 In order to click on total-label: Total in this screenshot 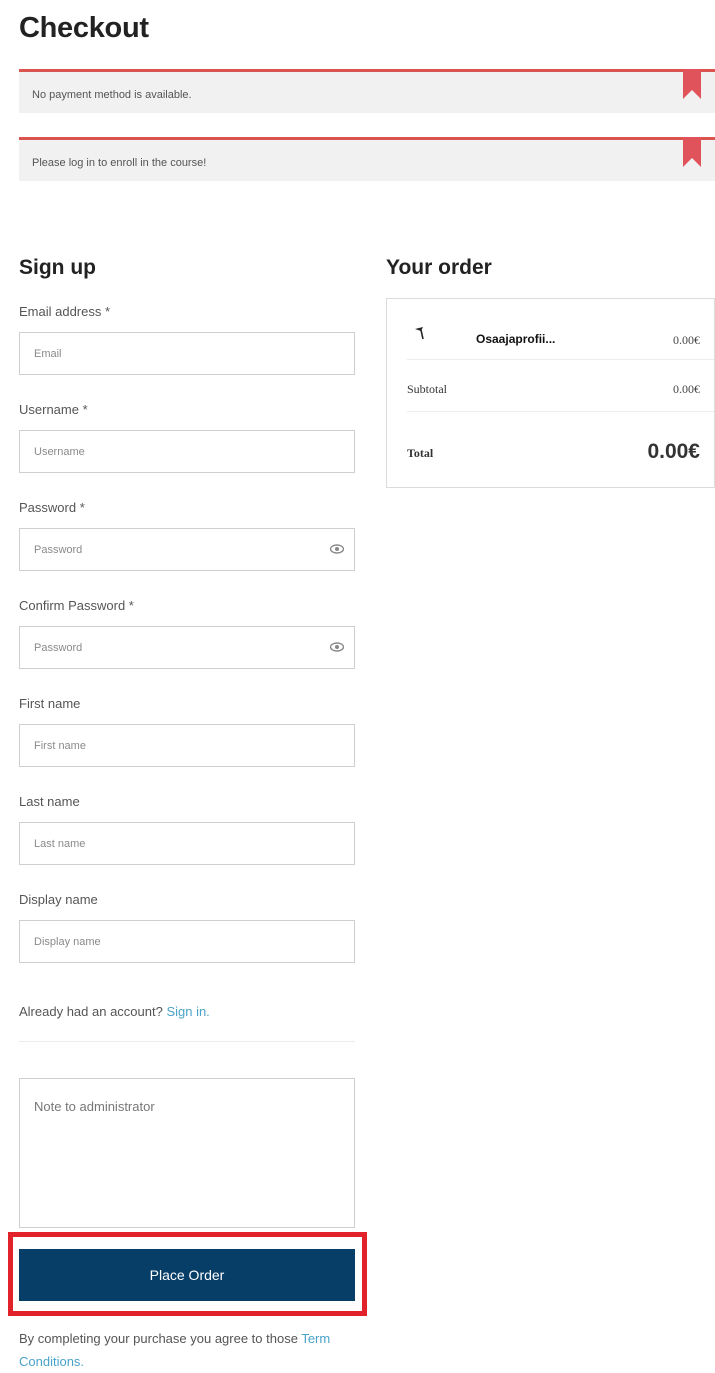, I will do `click(420, 453)`.